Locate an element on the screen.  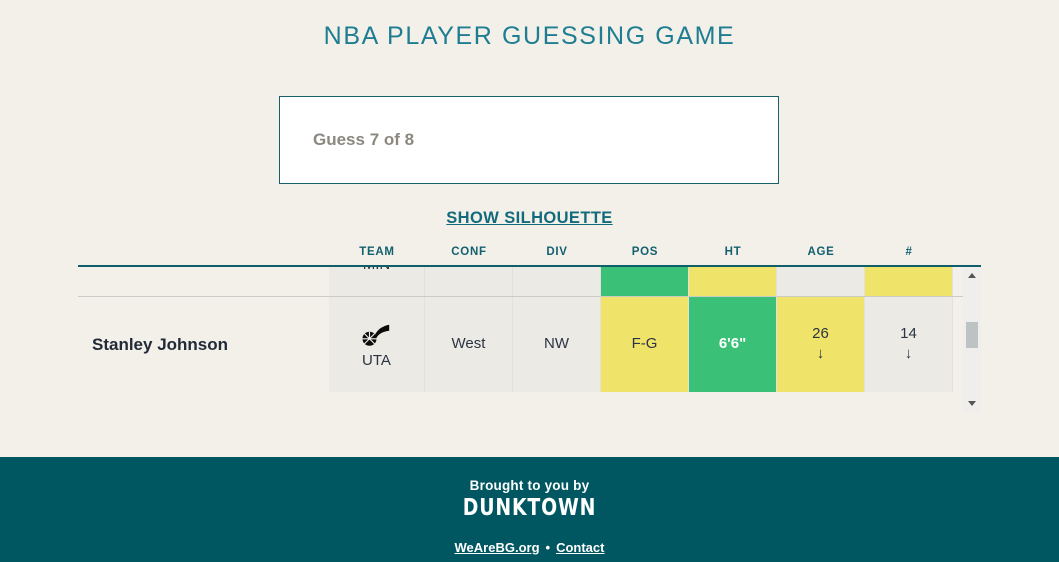
ht-cell: 6'6" is located at coordinates (733, 344).